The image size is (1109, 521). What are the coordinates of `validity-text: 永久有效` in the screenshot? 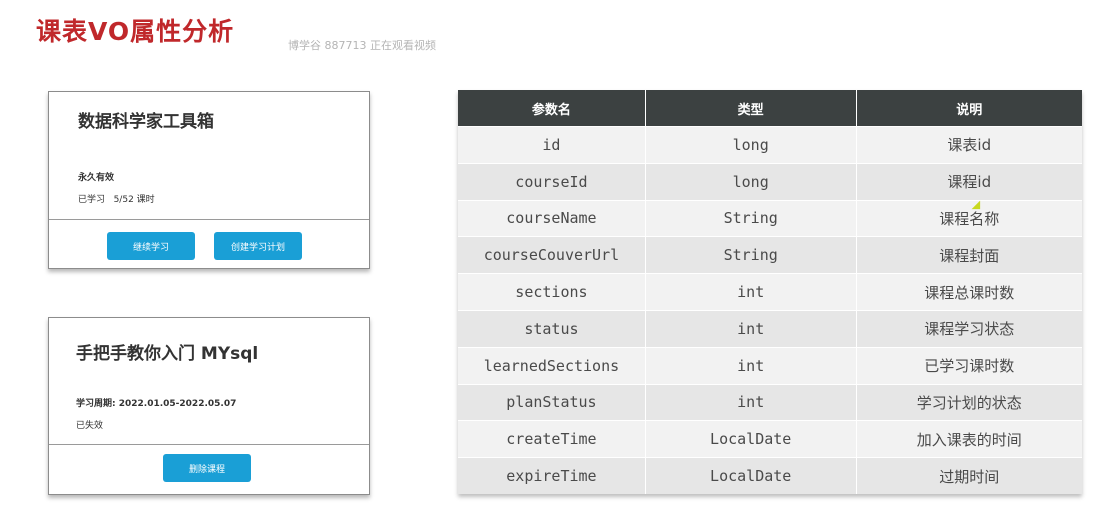 It's located at (96, 178).